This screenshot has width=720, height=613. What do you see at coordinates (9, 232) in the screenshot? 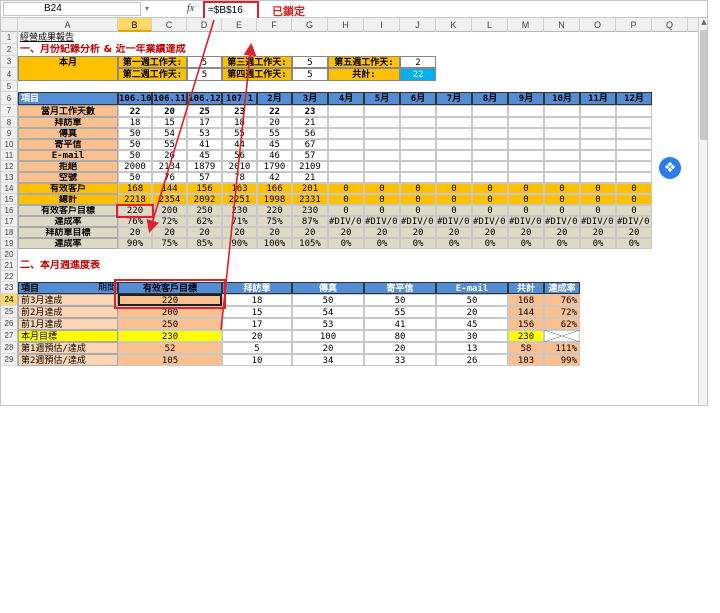
I see `row-header-18: 18` at bounding box center [9, 232].